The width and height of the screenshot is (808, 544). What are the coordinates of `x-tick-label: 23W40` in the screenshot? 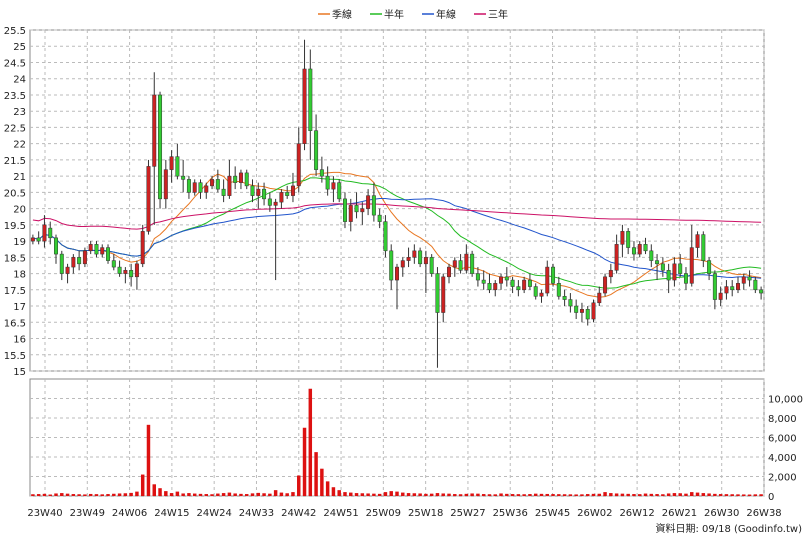 It's located at (44, 513).